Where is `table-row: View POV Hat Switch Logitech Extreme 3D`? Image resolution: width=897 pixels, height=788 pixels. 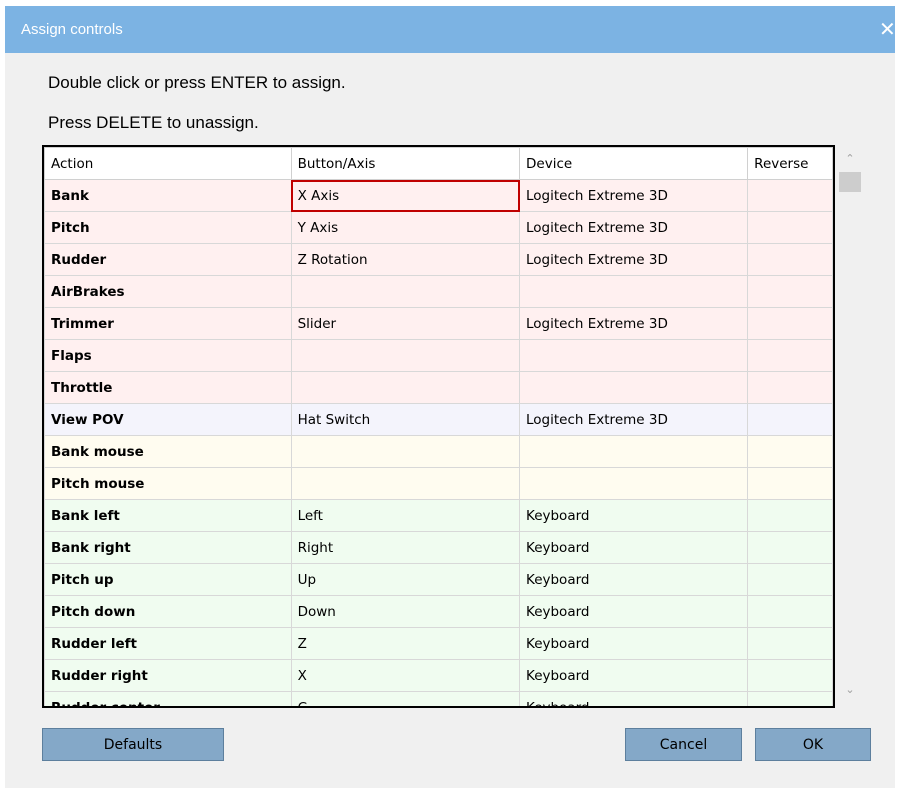 table-row: View POV Hat Switch Logitech Extreme 3D is located at coordinates (438, 419).